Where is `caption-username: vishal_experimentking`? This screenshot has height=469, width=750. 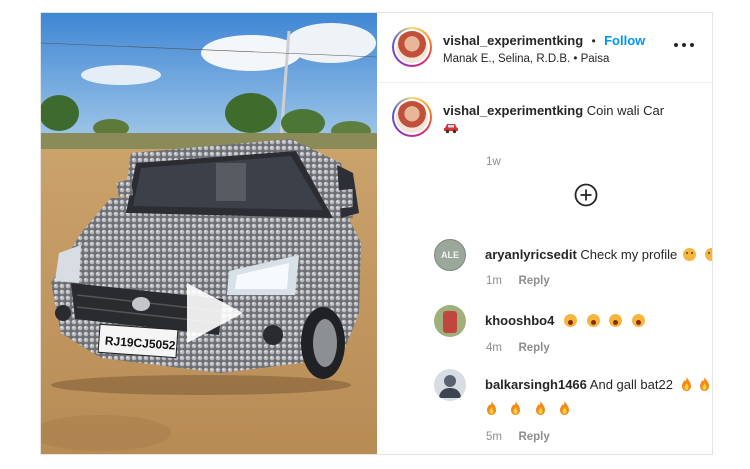
caption-username: vishal_experimentking is located at coordinates (513, 110).